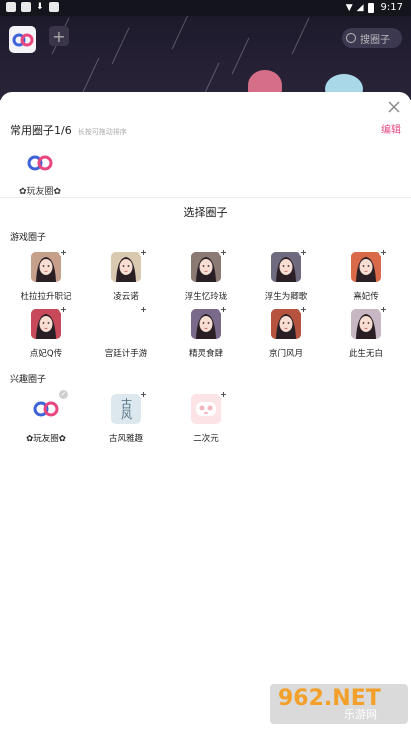 The height and width of the screenshot is (730, 411). Describe the element at coordinates (375, 40) in the screenshot. I see `search-placeholder: 搜圈子` at that location.